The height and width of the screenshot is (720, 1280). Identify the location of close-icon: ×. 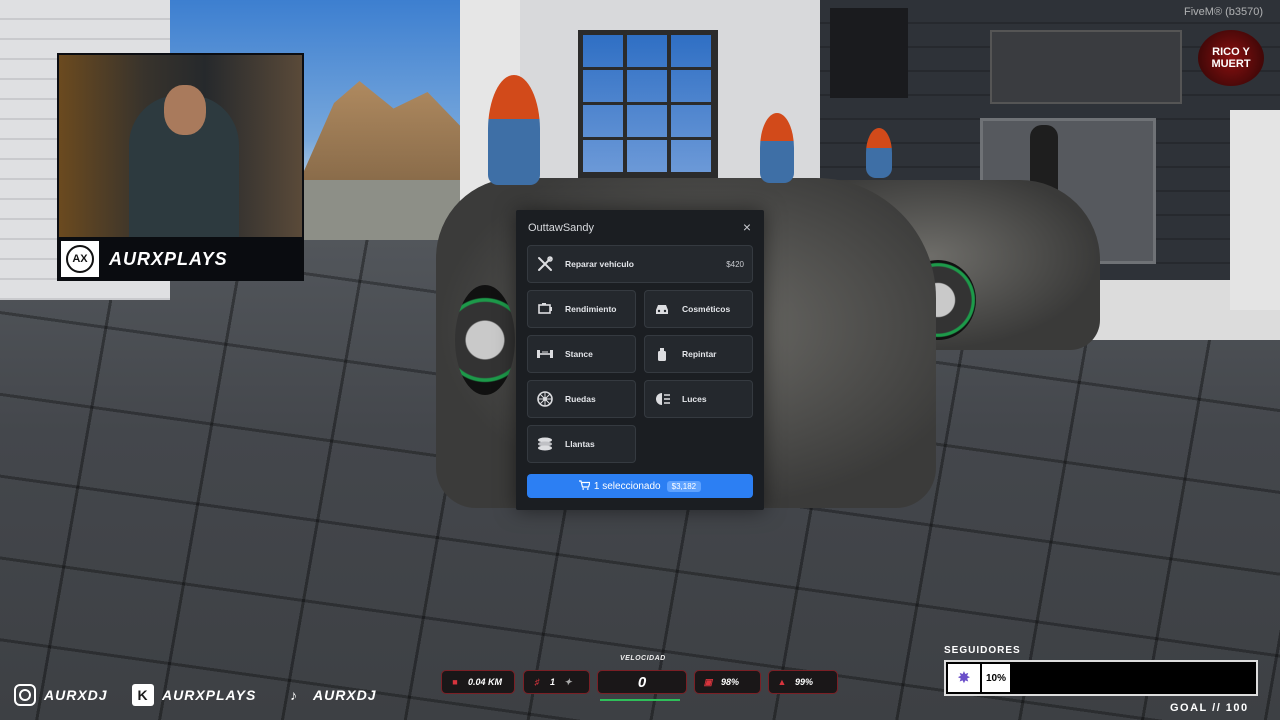
(747, 227).